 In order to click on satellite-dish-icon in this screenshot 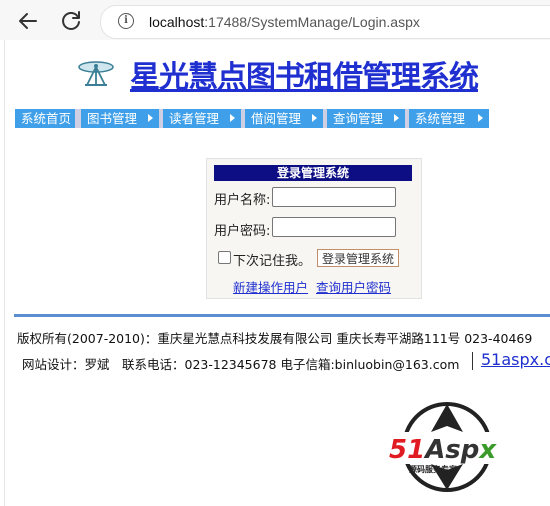, I will do `click(96, 73)`.